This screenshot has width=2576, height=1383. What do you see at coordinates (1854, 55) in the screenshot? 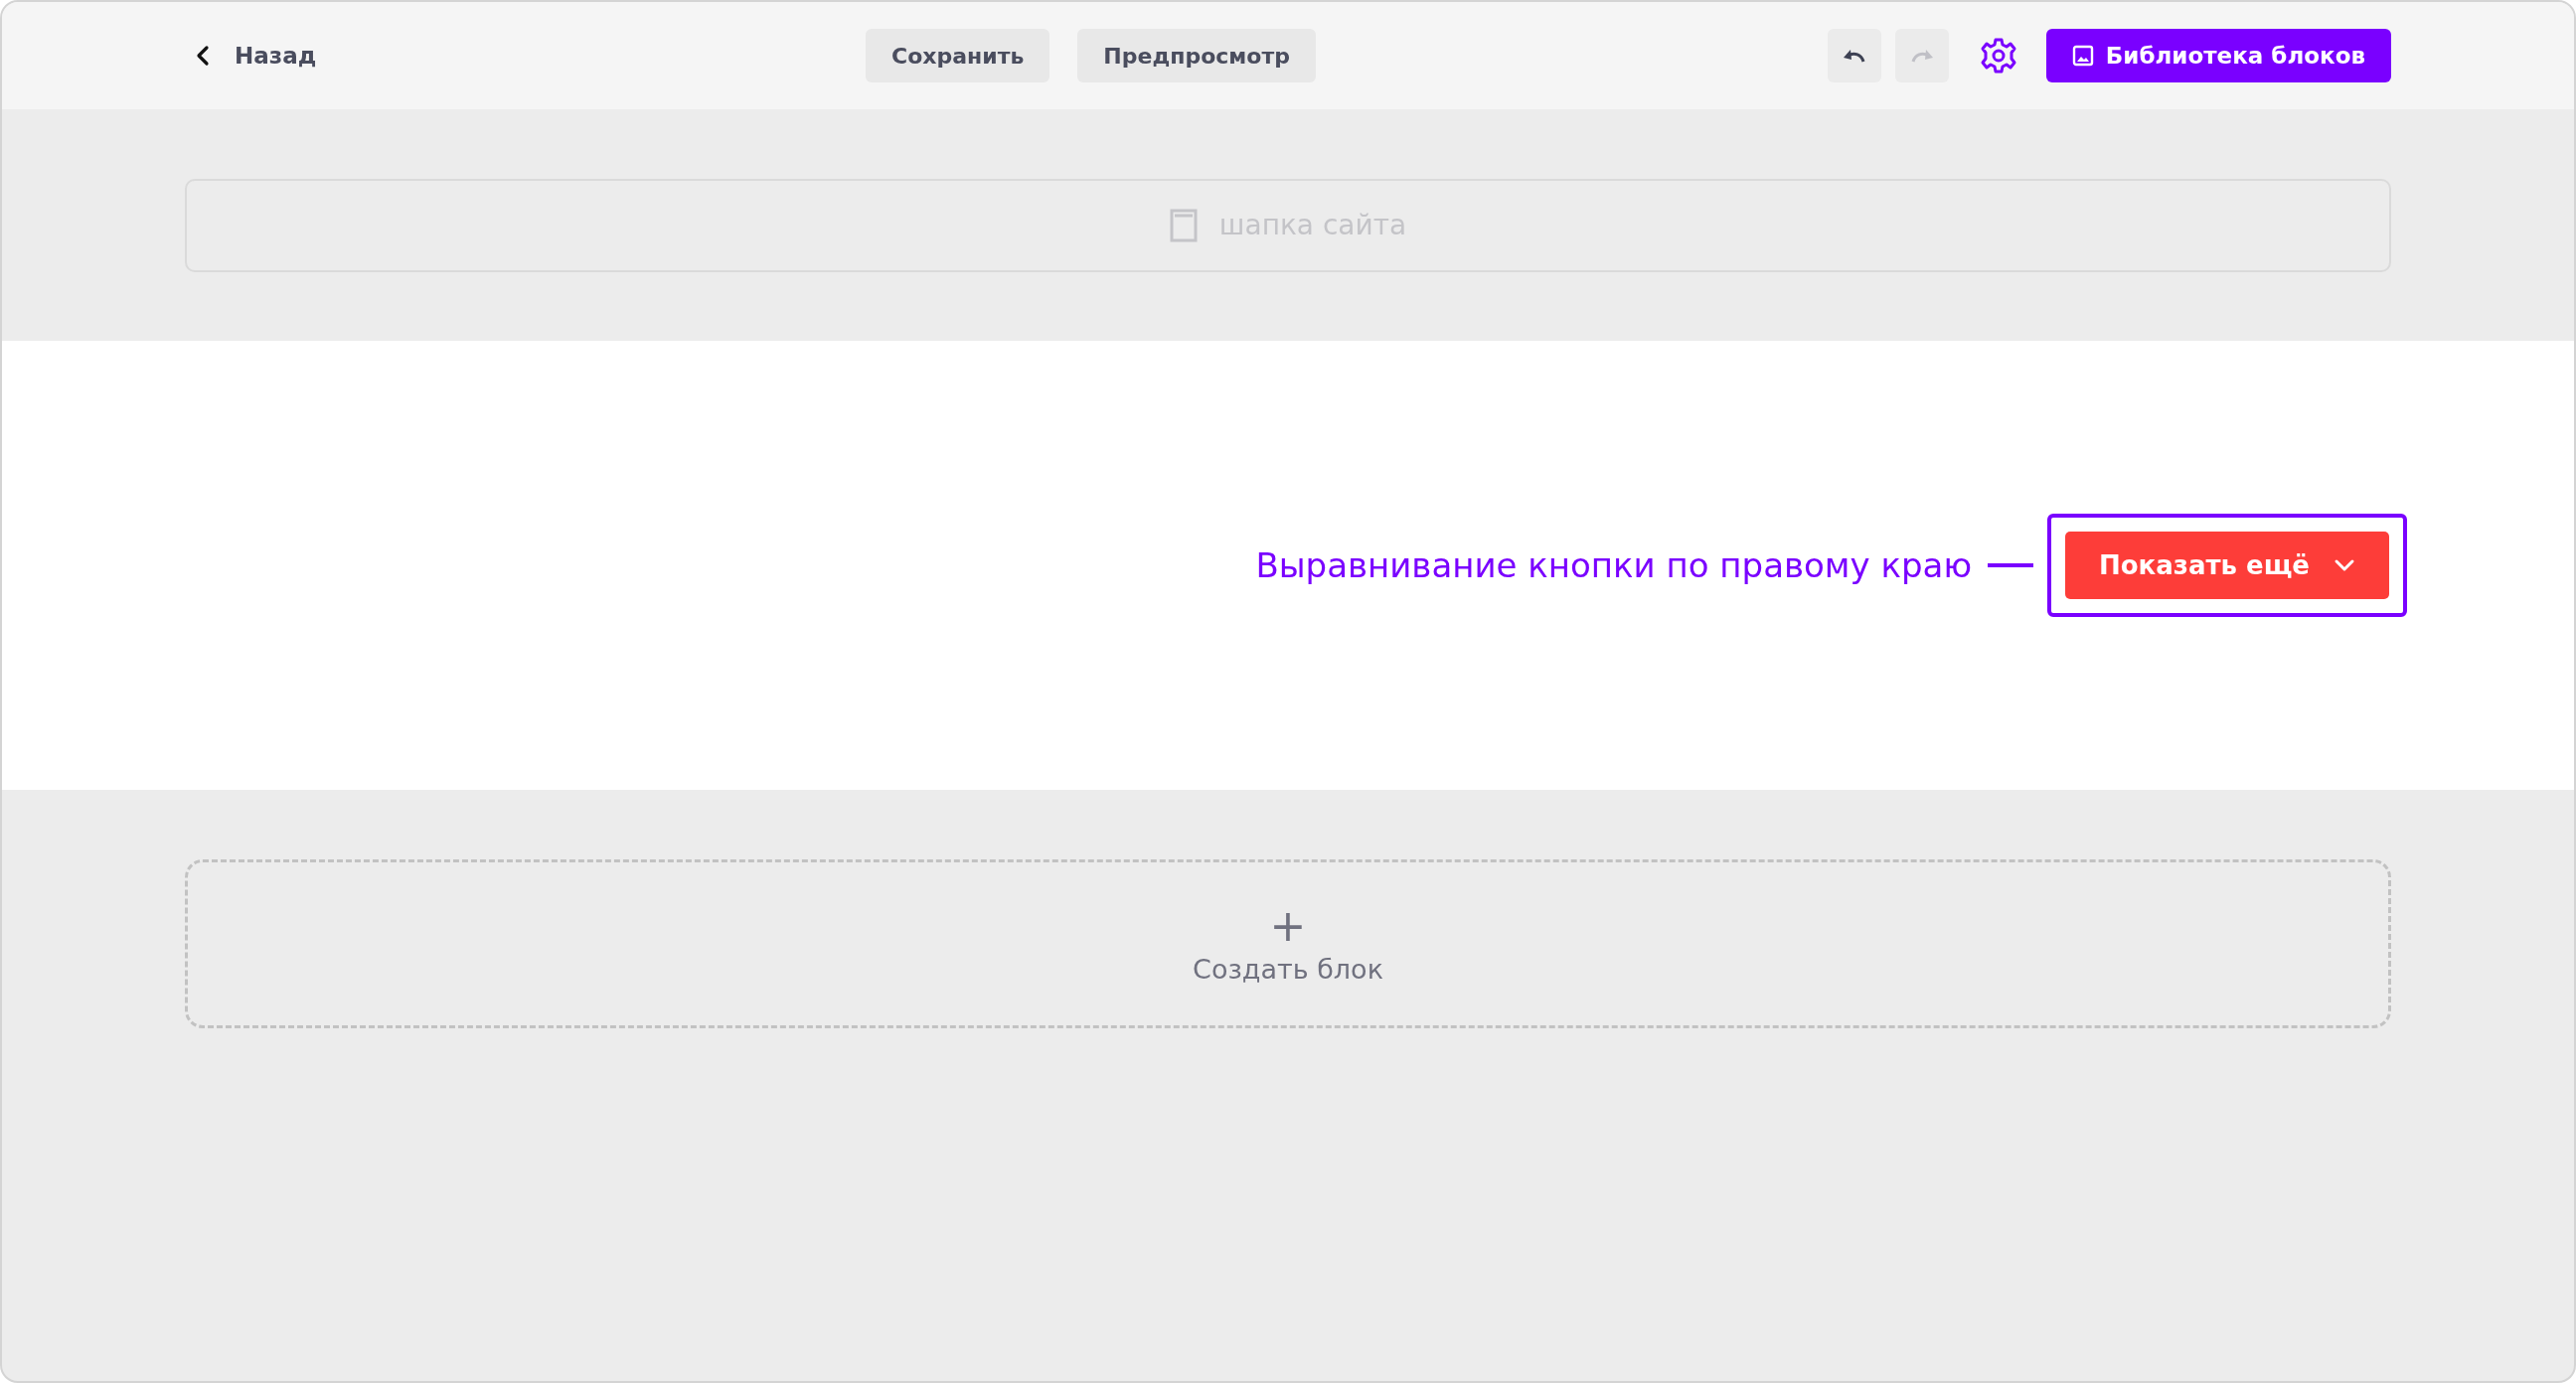
I see `undo-button` at bounding box center [1854, 55].